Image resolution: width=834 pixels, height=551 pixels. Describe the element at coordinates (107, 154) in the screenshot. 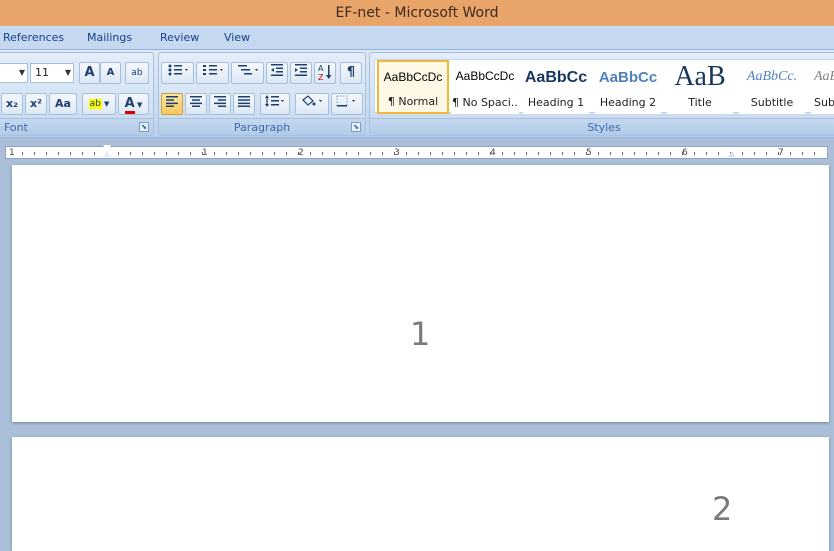

I see `left-indent-marker` at that location.